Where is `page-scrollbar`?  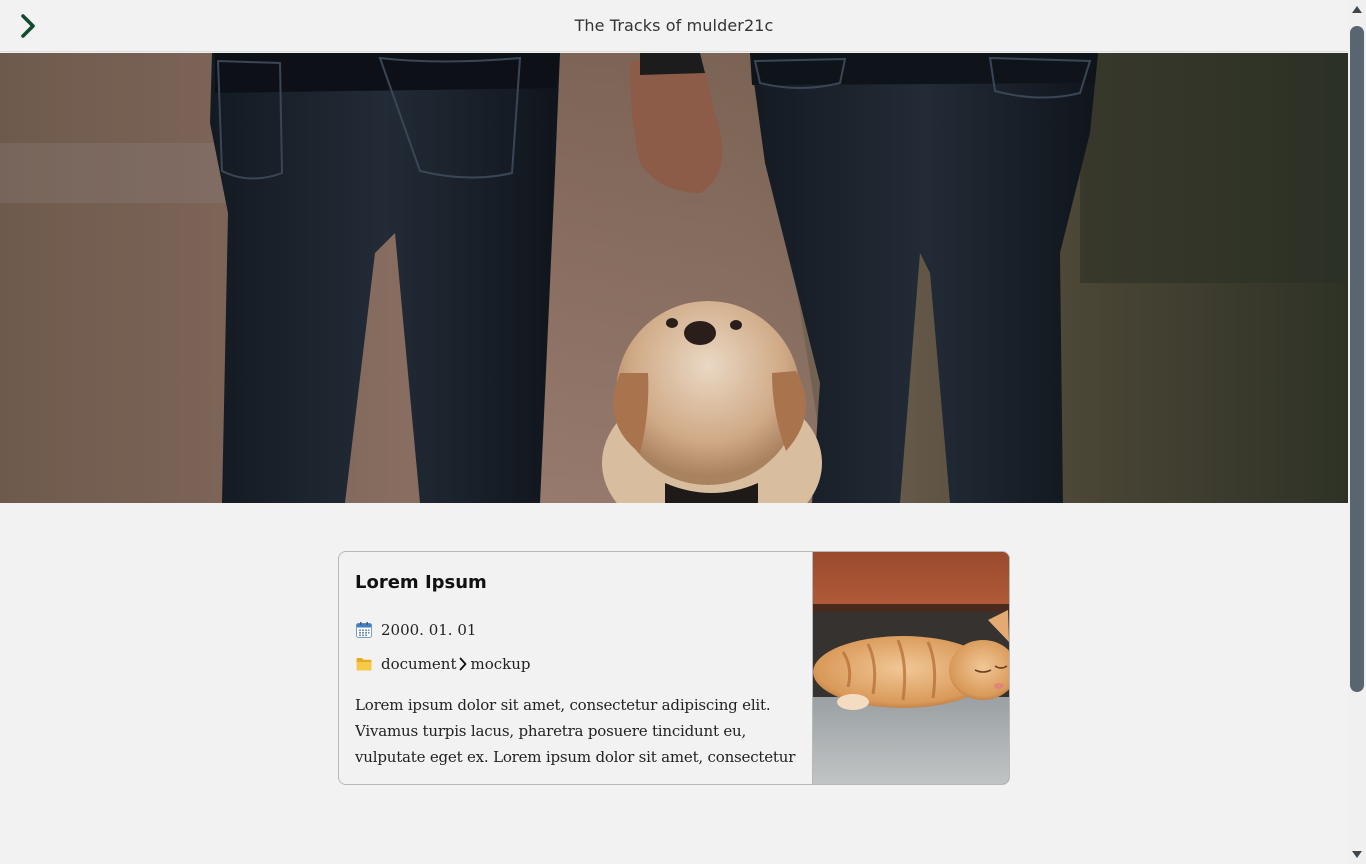
page-scrollbar is located at coordinates (1357, 432).